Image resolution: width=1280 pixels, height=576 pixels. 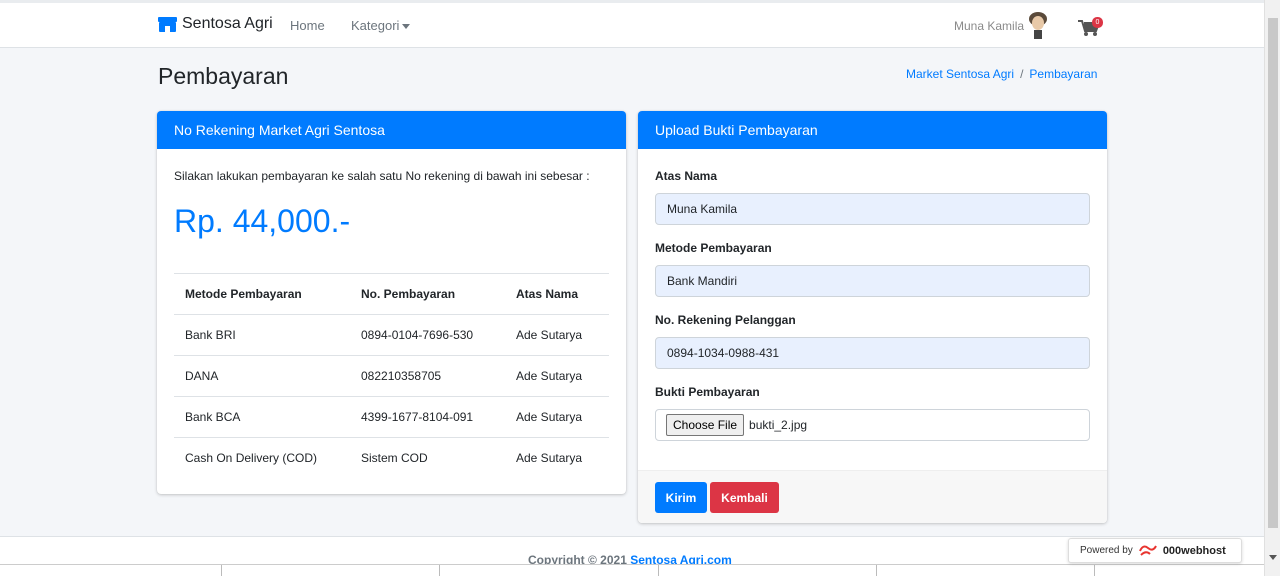 What do you see at coordinates (681, 497) in the screenshot?
I see `kirim-button: Kirim` at bounding box center [681, 497].